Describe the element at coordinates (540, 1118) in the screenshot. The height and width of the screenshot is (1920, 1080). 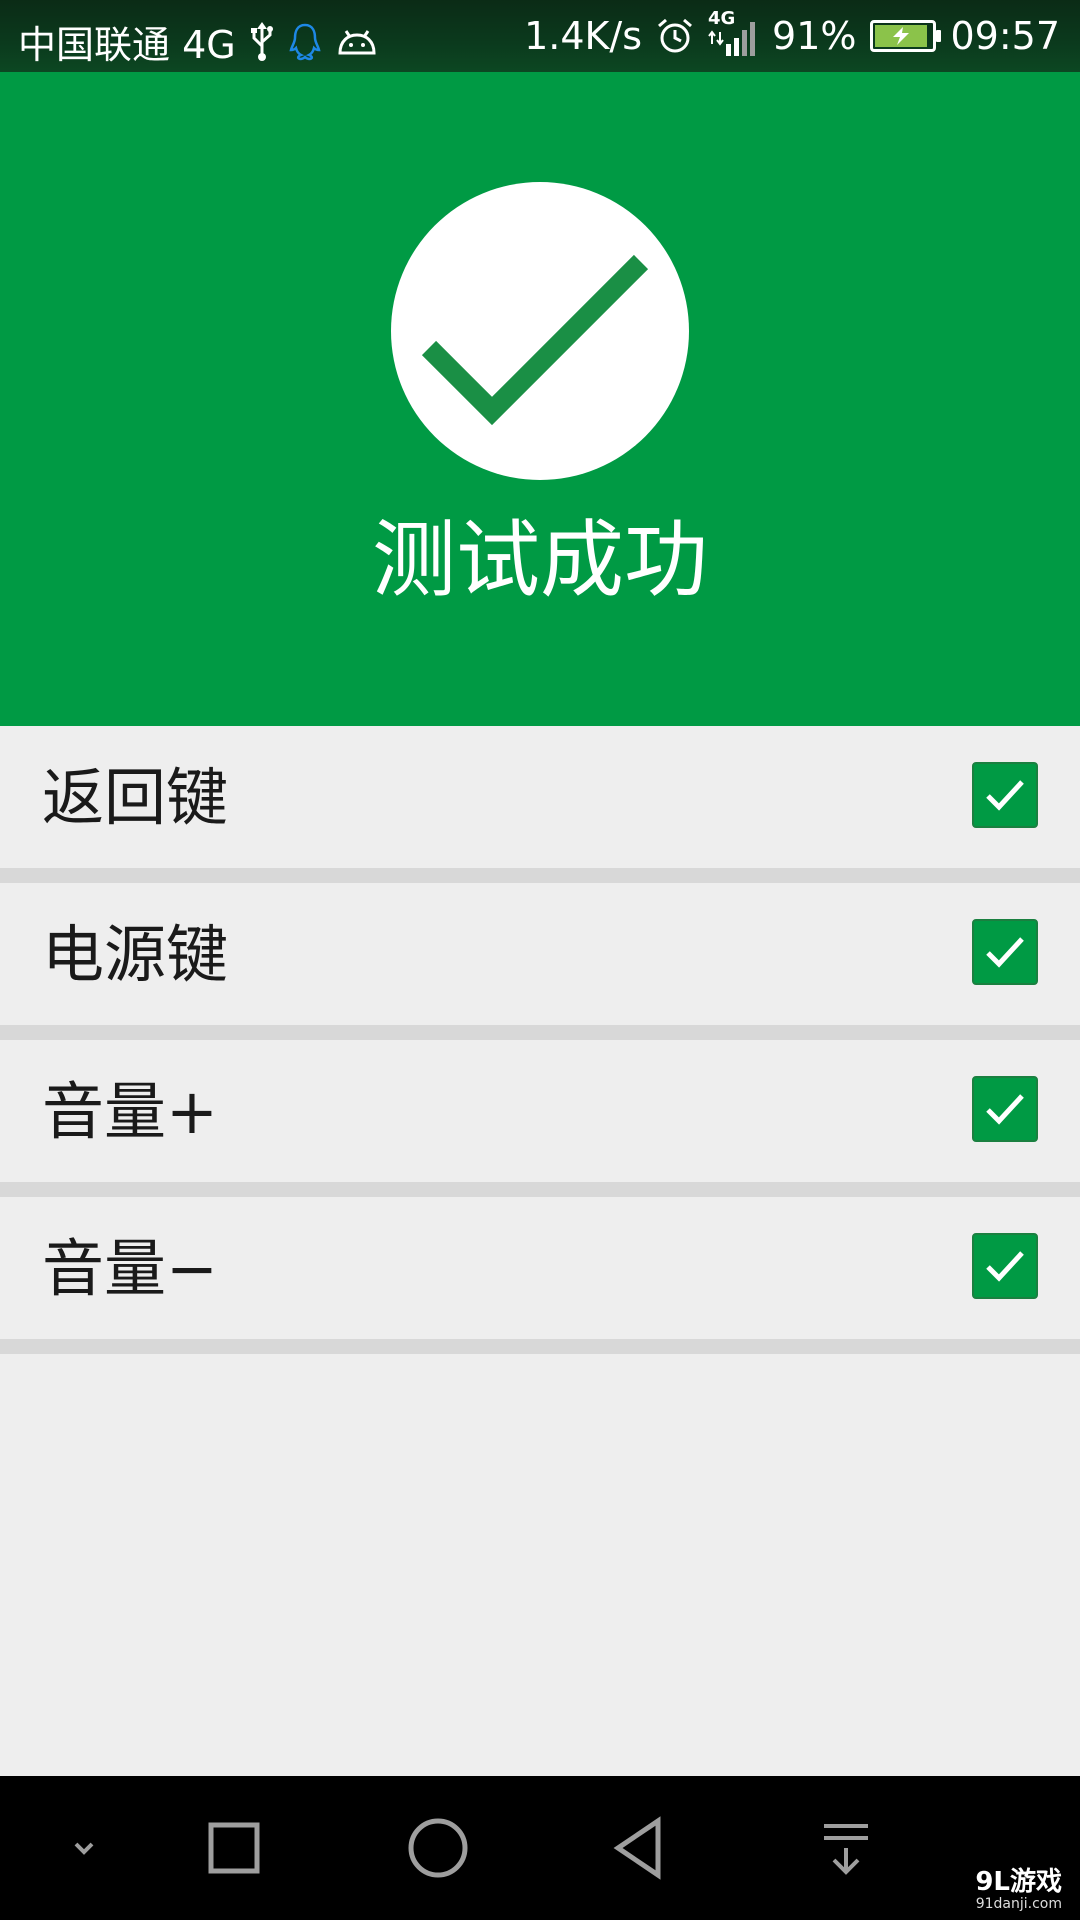
I see `test-row: 音量+` at that location.